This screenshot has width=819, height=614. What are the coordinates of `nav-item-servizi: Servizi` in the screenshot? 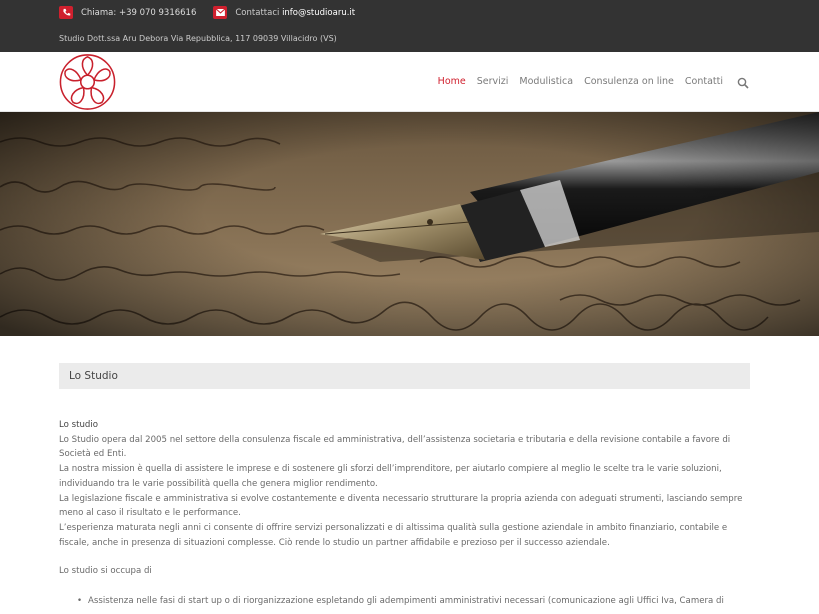 It's located at (493, 81).